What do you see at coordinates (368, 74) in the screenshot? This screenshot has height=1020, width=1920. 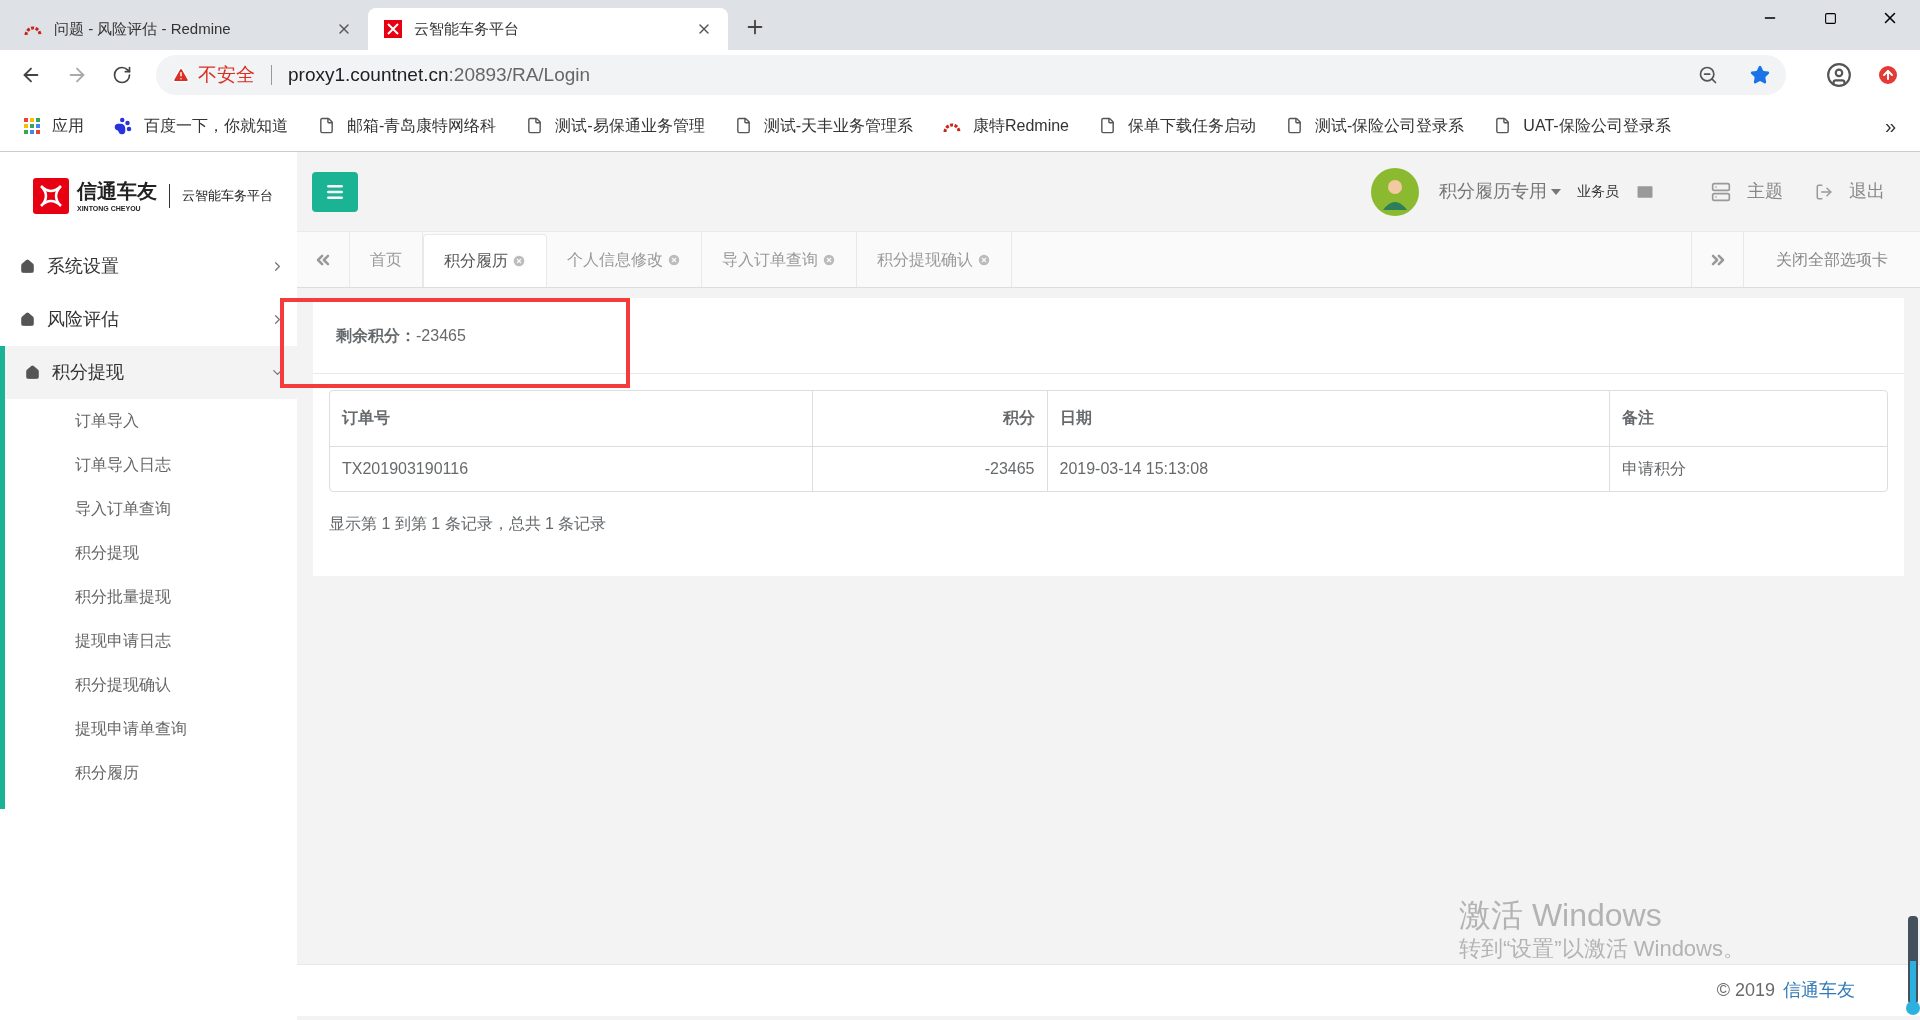 I see `url-host: proxy1.countnet.cn` at bounding box center [368, 74].